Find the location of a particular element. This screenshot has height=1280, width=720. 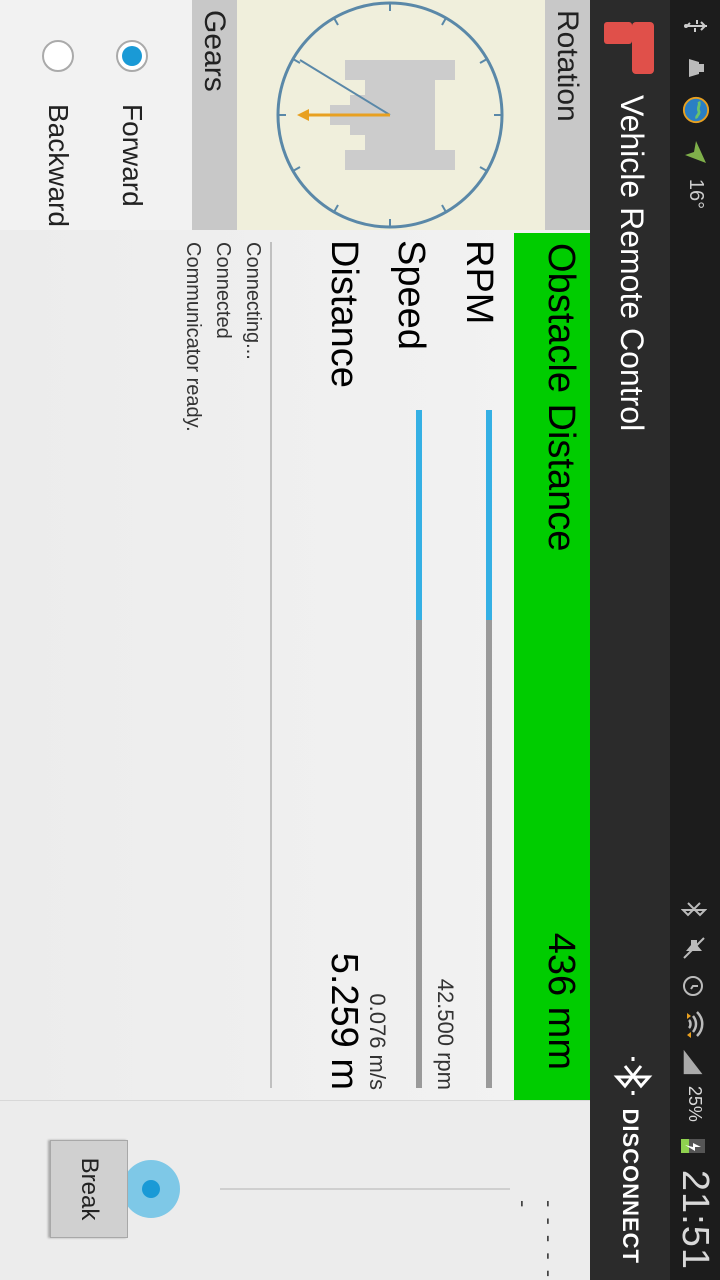

app-title: Vehicle Remote Control is located at coordinates (632, 263).